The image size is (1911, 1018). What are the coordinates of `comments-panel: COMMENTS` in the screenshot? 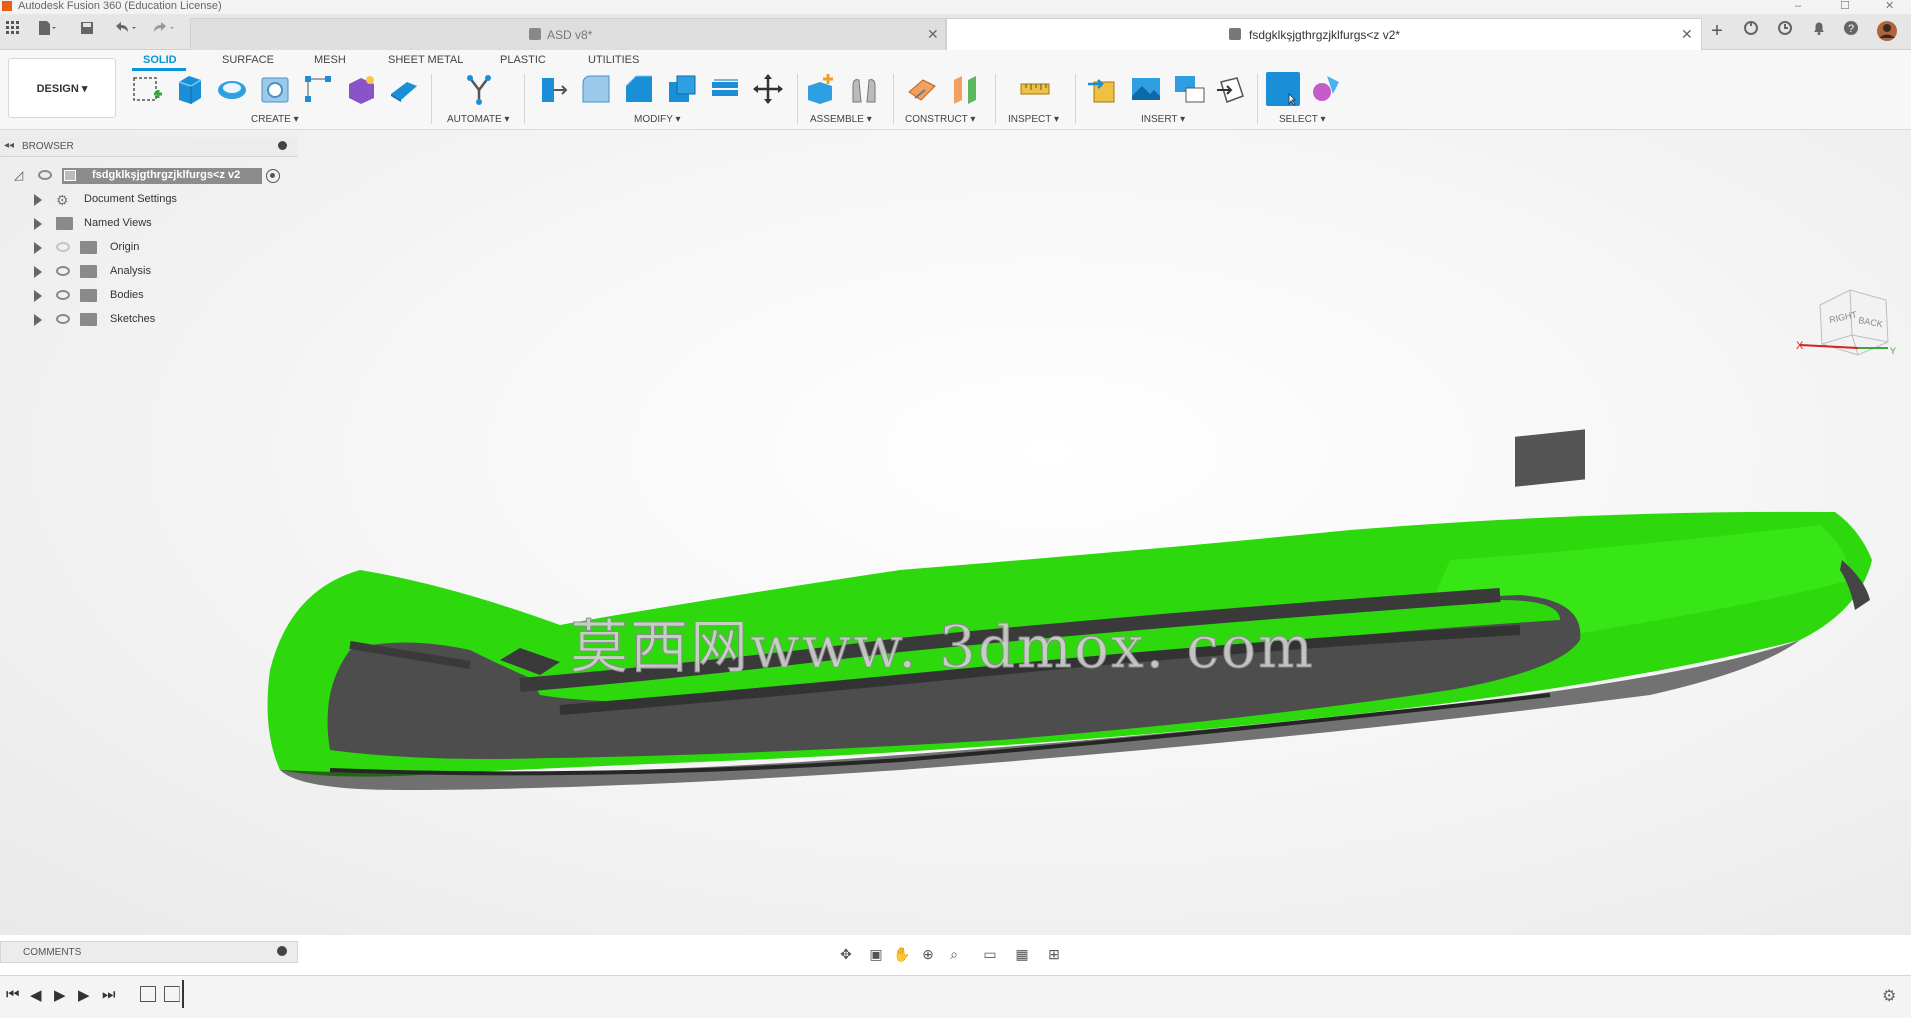 It's located at (149, 952).